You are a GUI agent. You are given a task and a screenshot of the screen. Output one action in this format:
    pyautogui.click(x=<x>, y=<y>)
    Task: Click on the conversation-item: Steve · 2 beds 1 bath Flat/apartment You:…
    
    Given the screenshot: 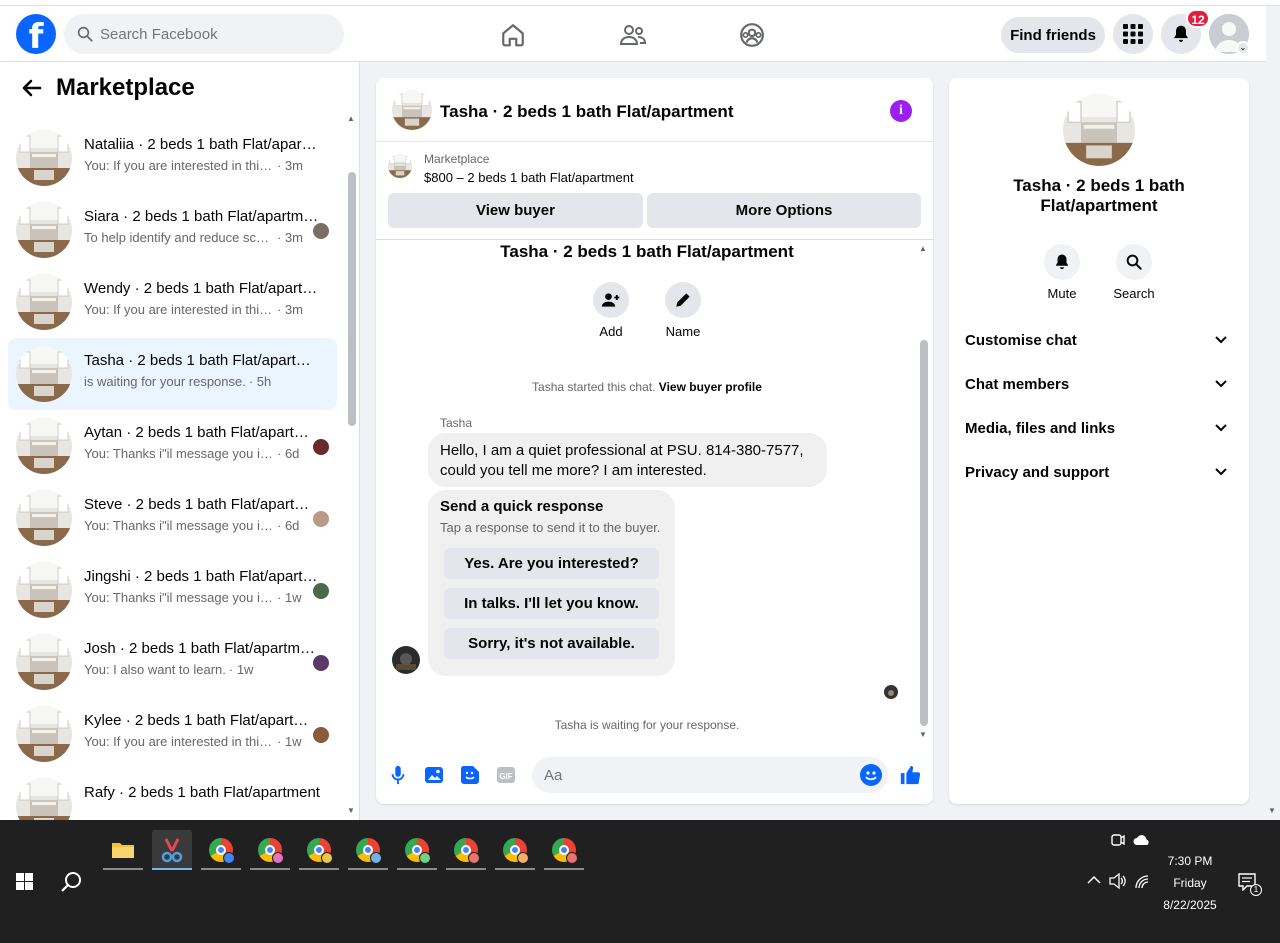 What is the action you would take?
    pyautogui.click(x=172, y=518)
    